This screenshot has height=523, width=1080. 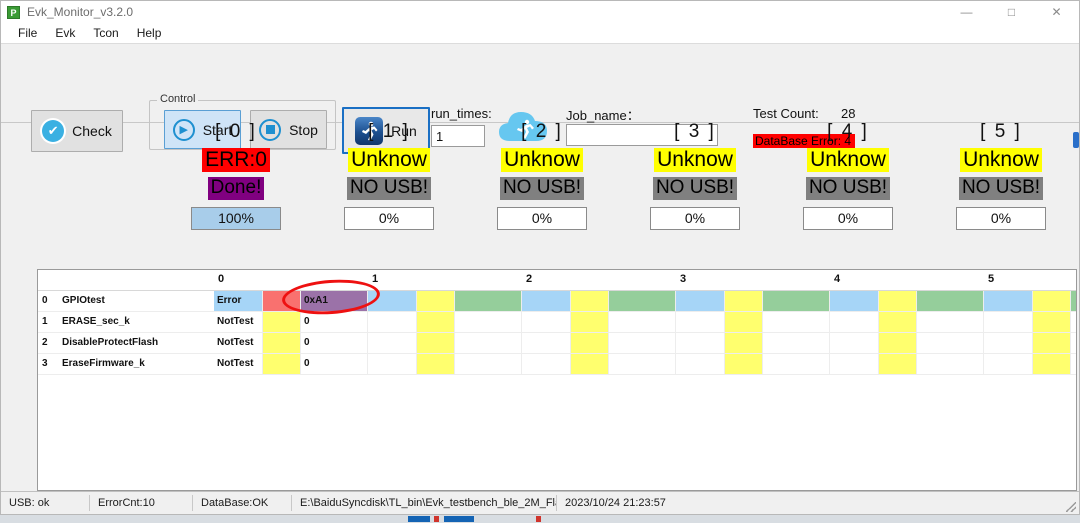 I want to click on row-name: ERASE_sec_k, so click(x=96, y=321).